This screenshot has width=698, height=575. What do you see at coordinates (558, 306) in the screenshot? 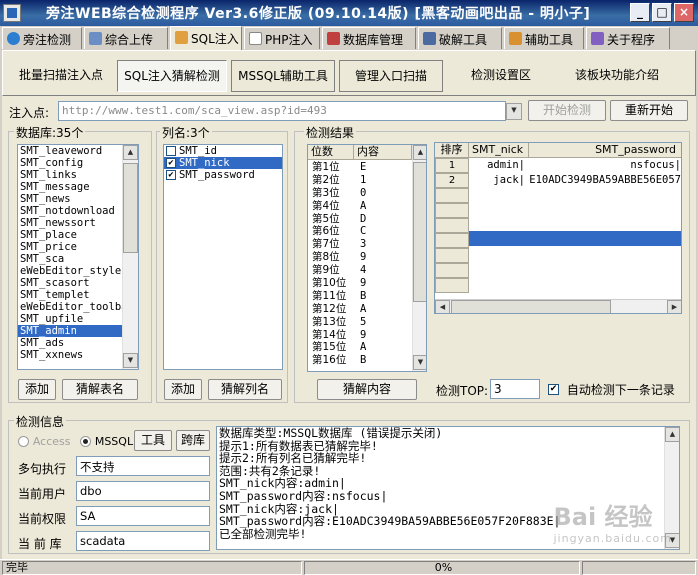
I see `grid-hscrollbar: ◀ ▶` at bounding box center [558, 306].